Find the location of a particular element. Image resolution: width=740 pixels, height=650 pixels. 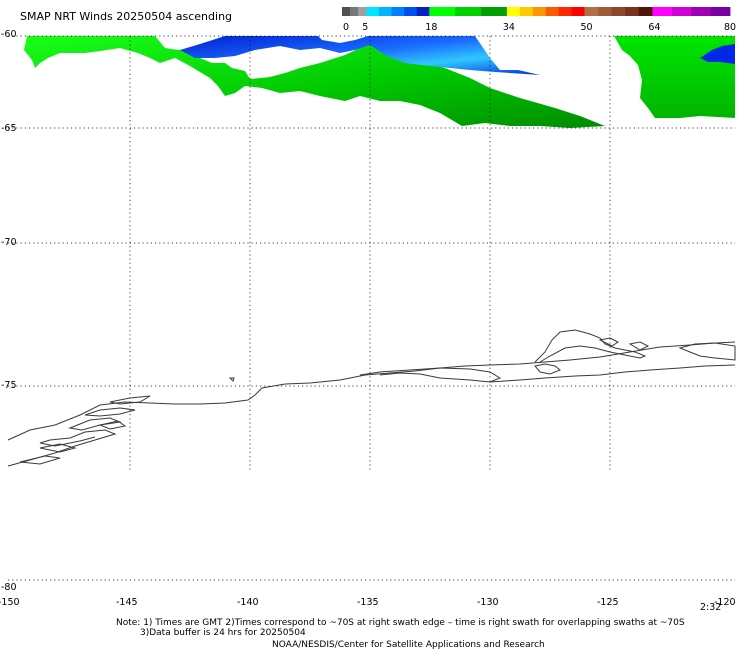

map-title: SMAP NRT Winds 20250504 ascending is located at coordinates (126, 16).